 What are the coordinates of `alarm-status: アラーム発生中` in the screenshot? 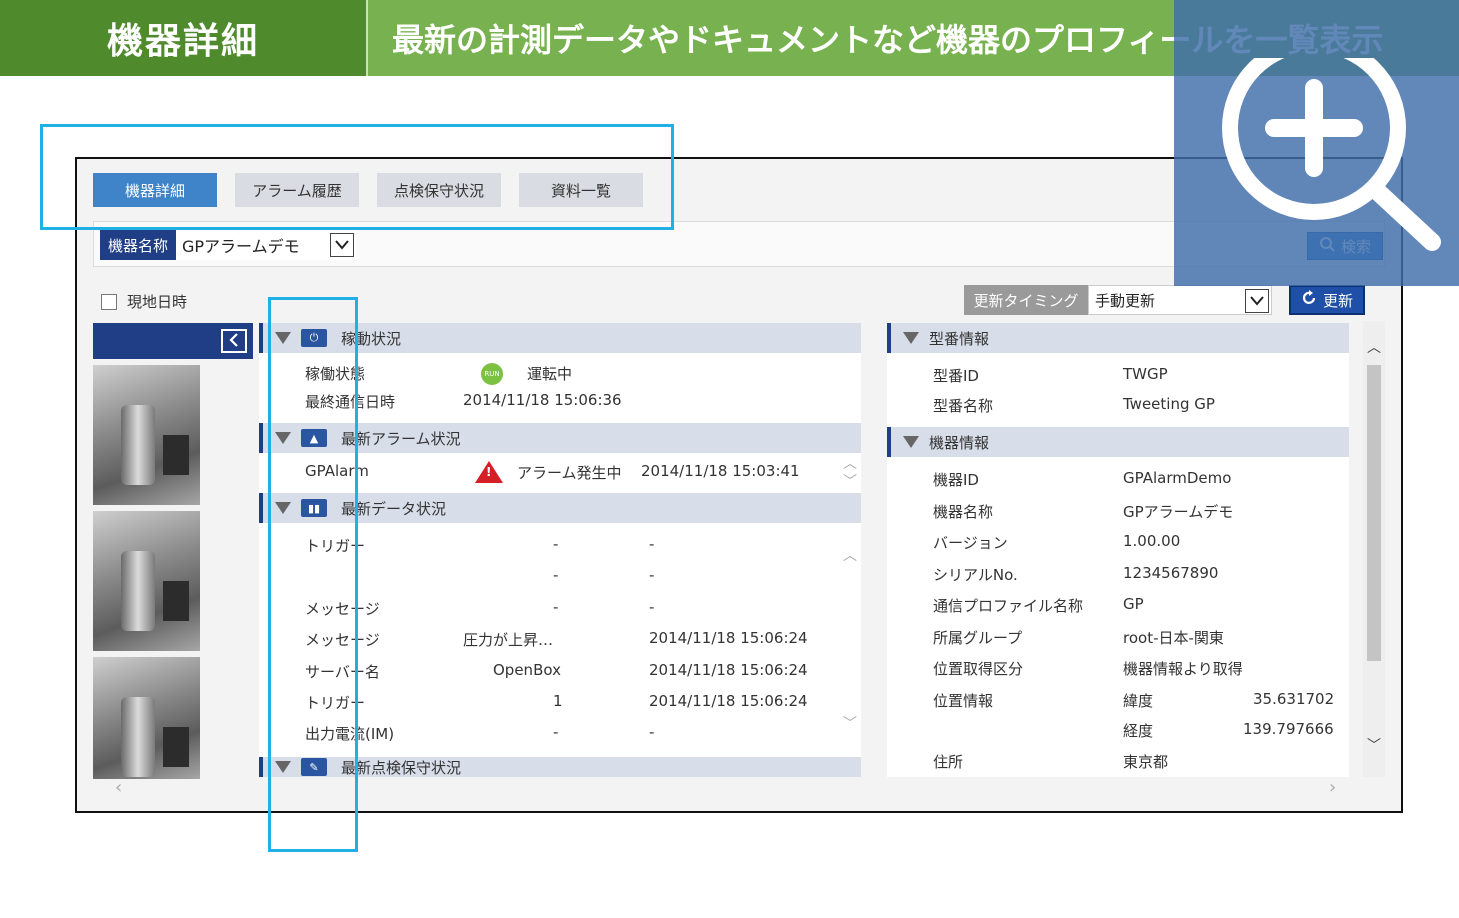 It's located at (569, 473).